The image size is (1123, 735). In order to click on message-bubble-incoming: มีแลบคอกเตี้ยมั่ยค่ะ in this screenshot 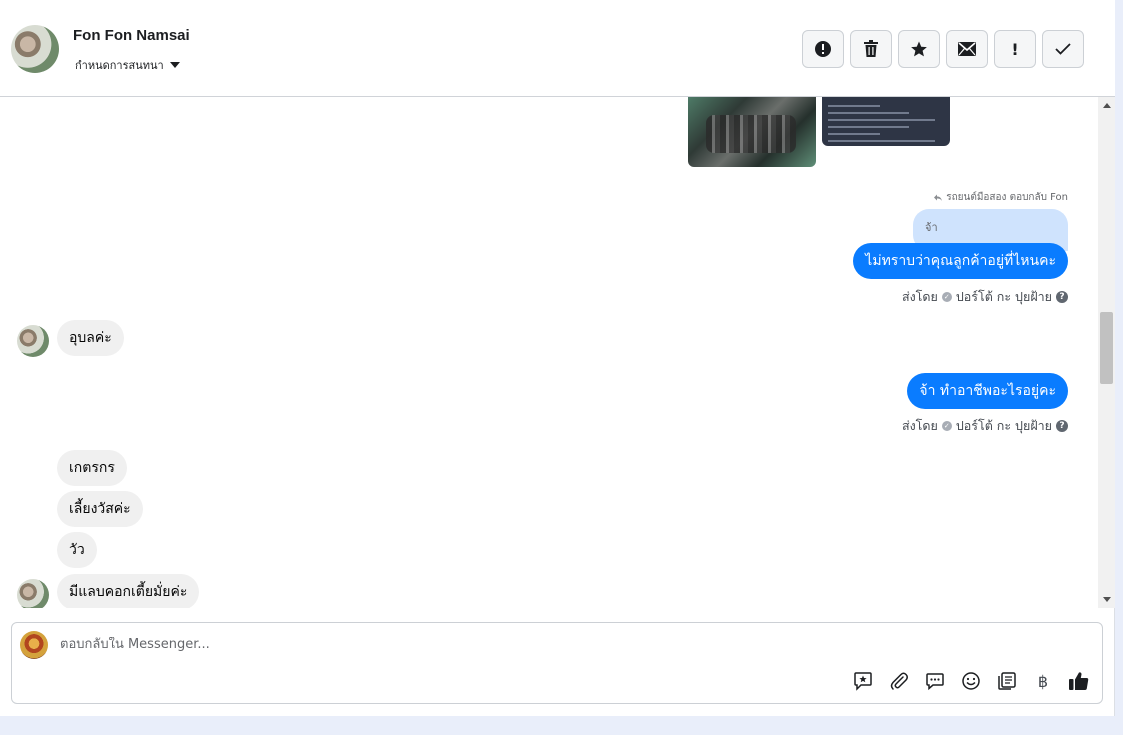, I will do `click(128, 591)`.